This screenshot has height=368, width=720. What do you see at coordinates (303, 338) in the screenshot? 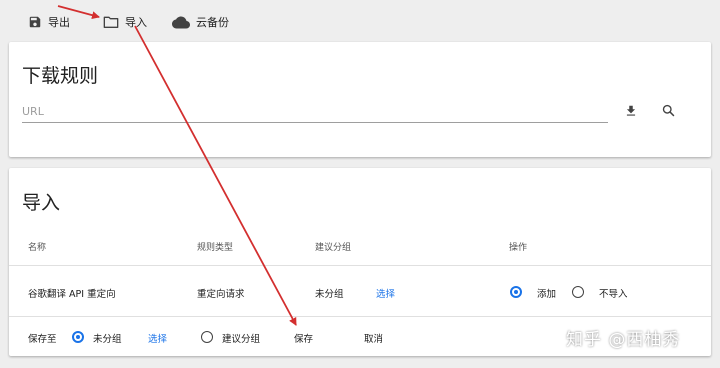
I see `save-button: 保存` at bounding box center [303, 338].